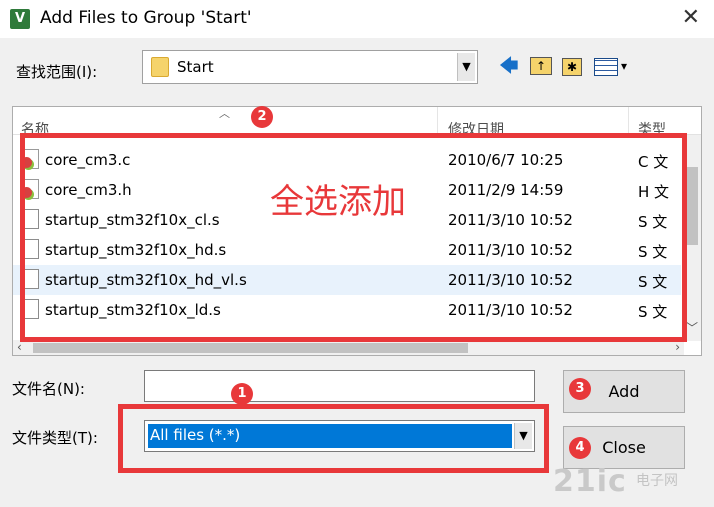  What do you see at coordinates (195, 67) in the screenshot?
I see `look-in-value: Start` at bounding box center [195, 67].